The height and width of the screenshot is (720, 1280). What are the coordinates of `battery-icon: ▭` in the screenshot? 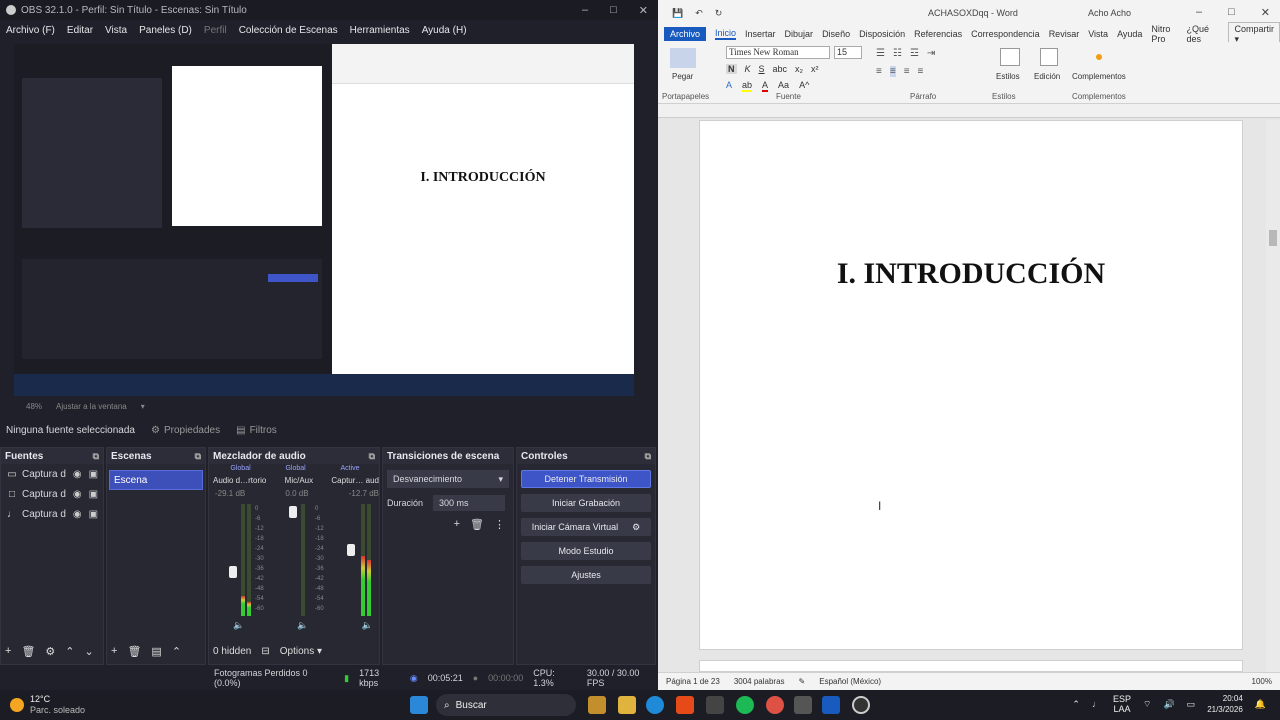 It's located at (1191, 704).